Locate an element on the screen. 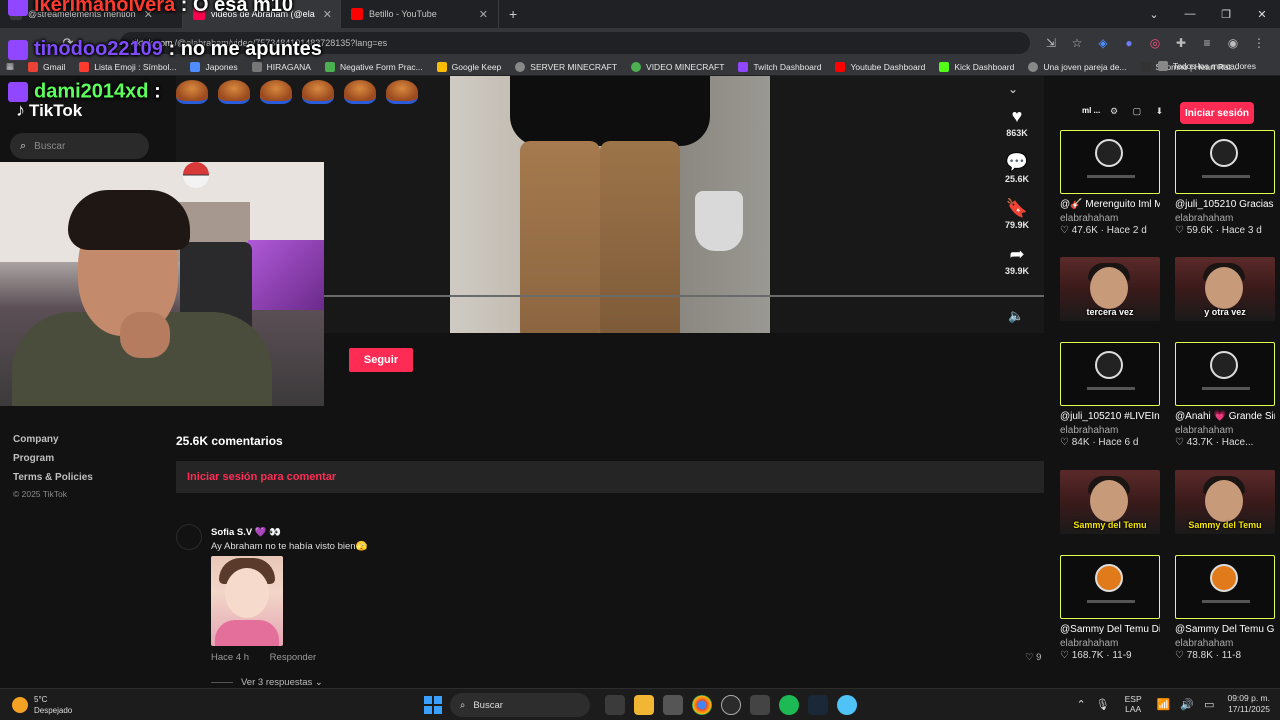 This screenshot has height=720, width=1280. avatar is located at coordinates (189, 537).